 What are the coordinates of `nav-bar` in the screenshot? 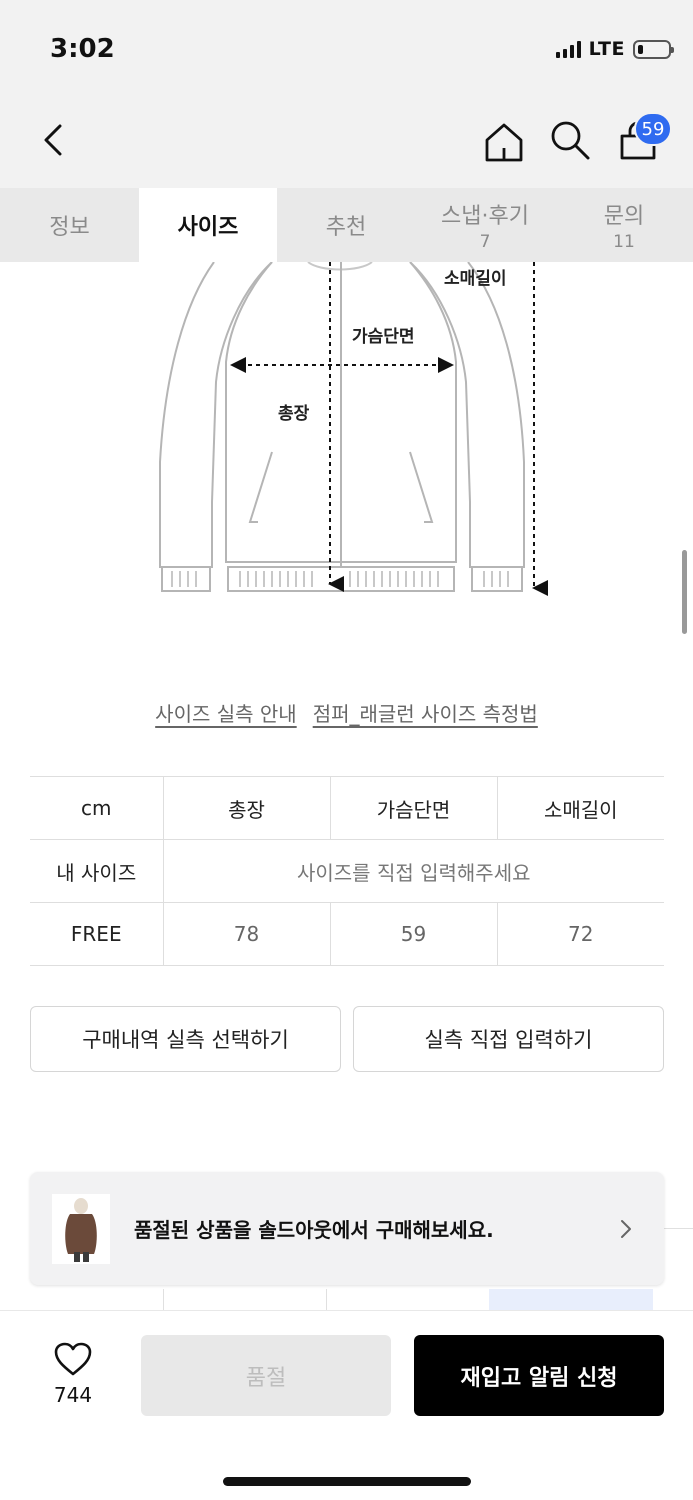 It's located at (346, 144).